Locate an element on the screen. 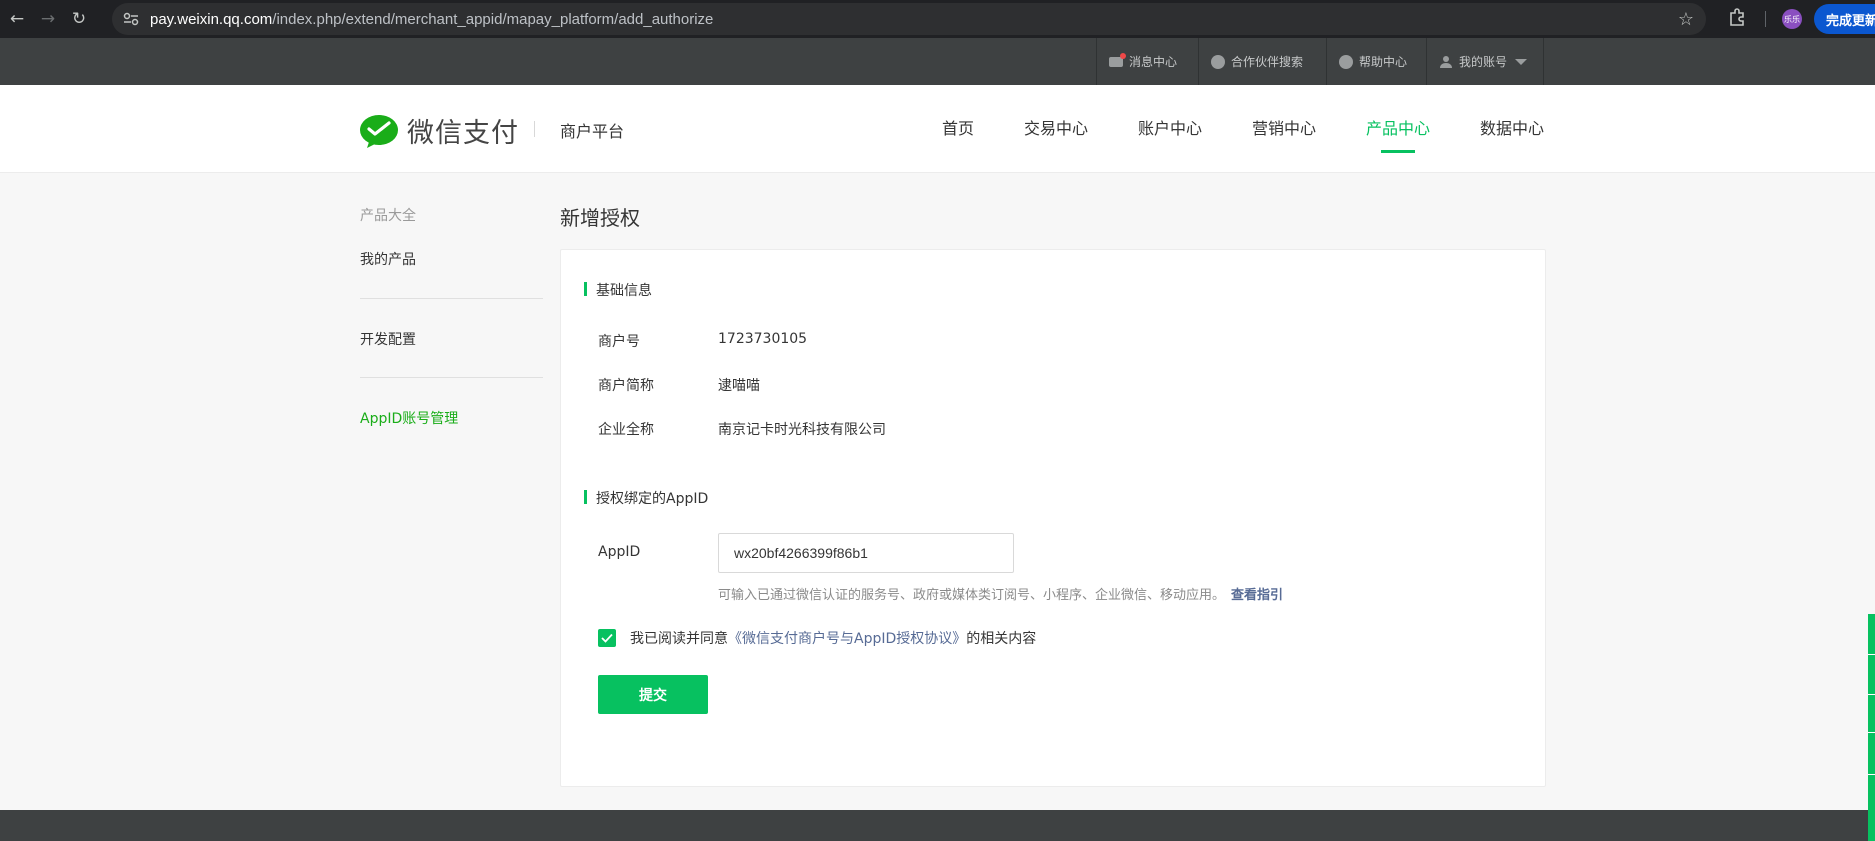  agreement-row: 我已阅读并同意 《微信支付商户号与AppID授权协议》 的相关内容 is located at coordinates (817, 638).